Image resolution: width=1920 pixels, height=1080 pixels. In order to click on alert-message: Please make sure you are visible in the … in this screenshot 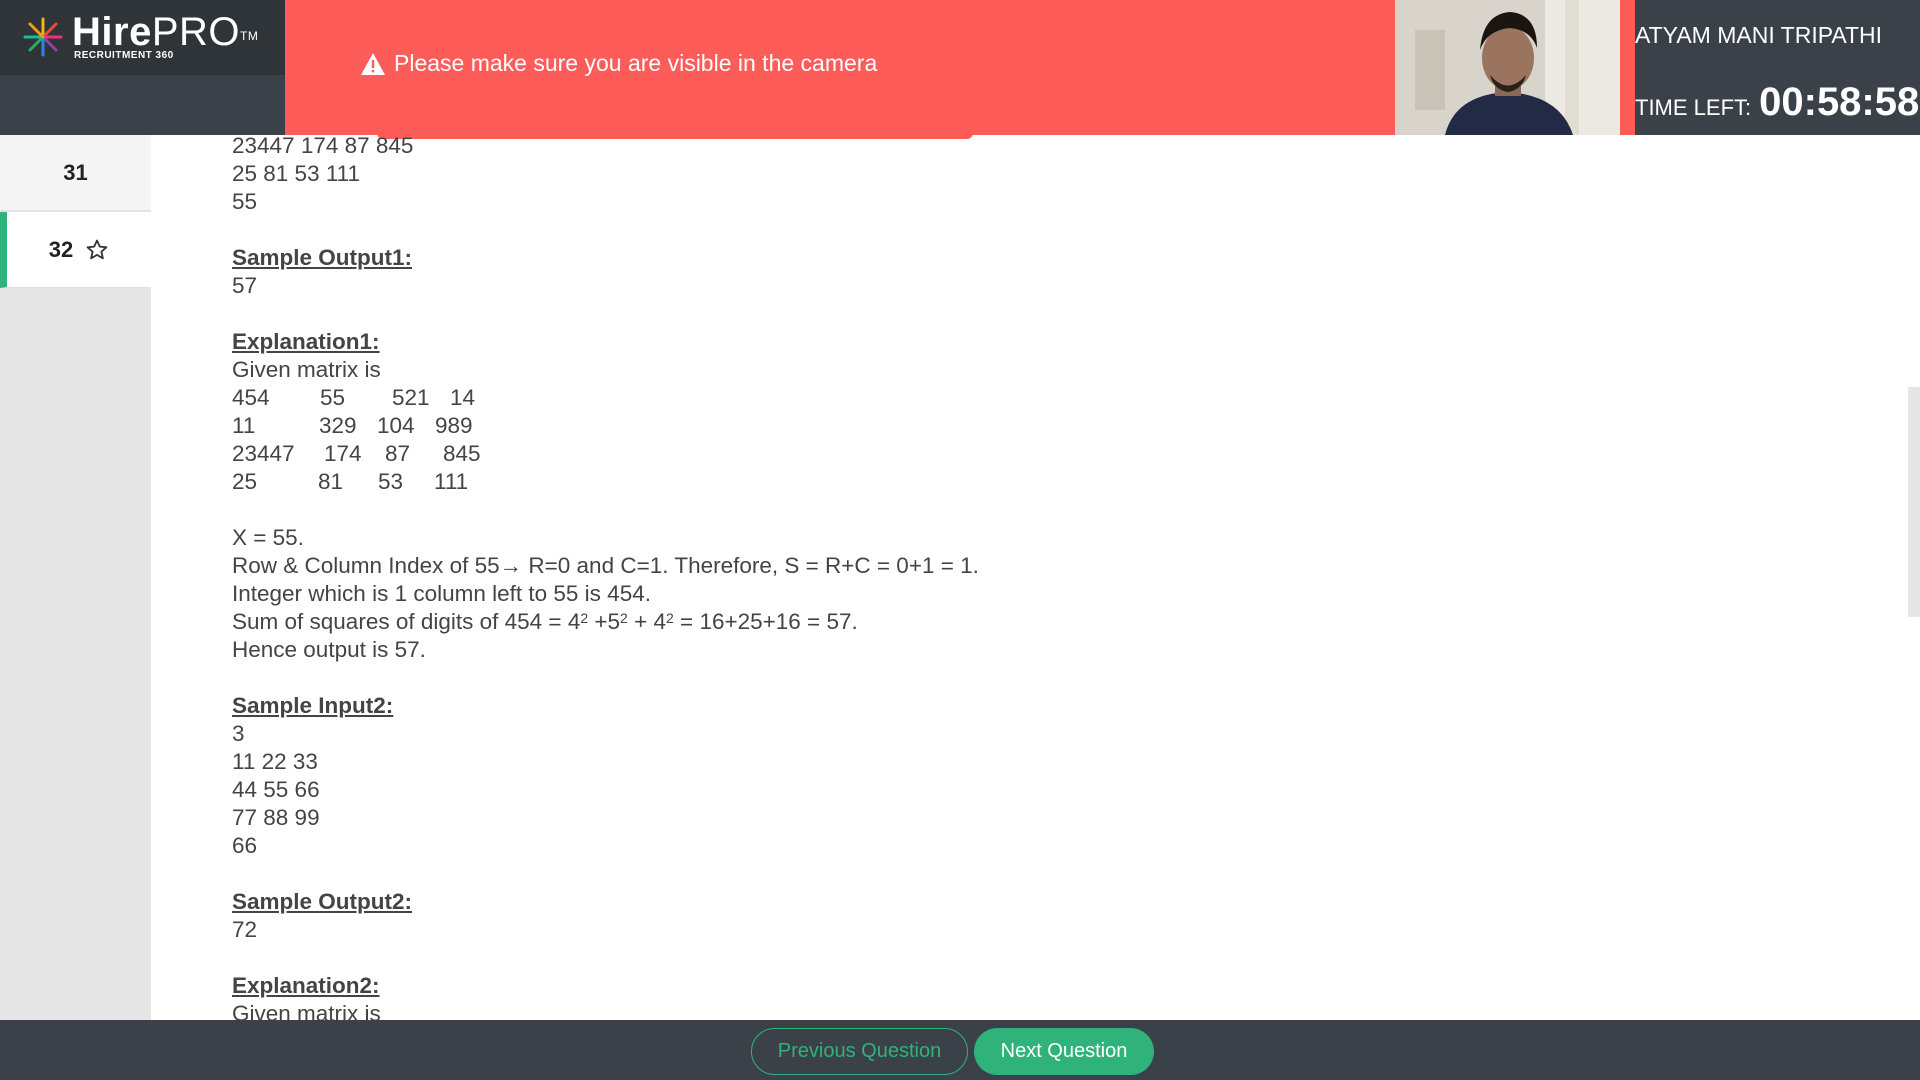, I will do `click(636, 63)`.